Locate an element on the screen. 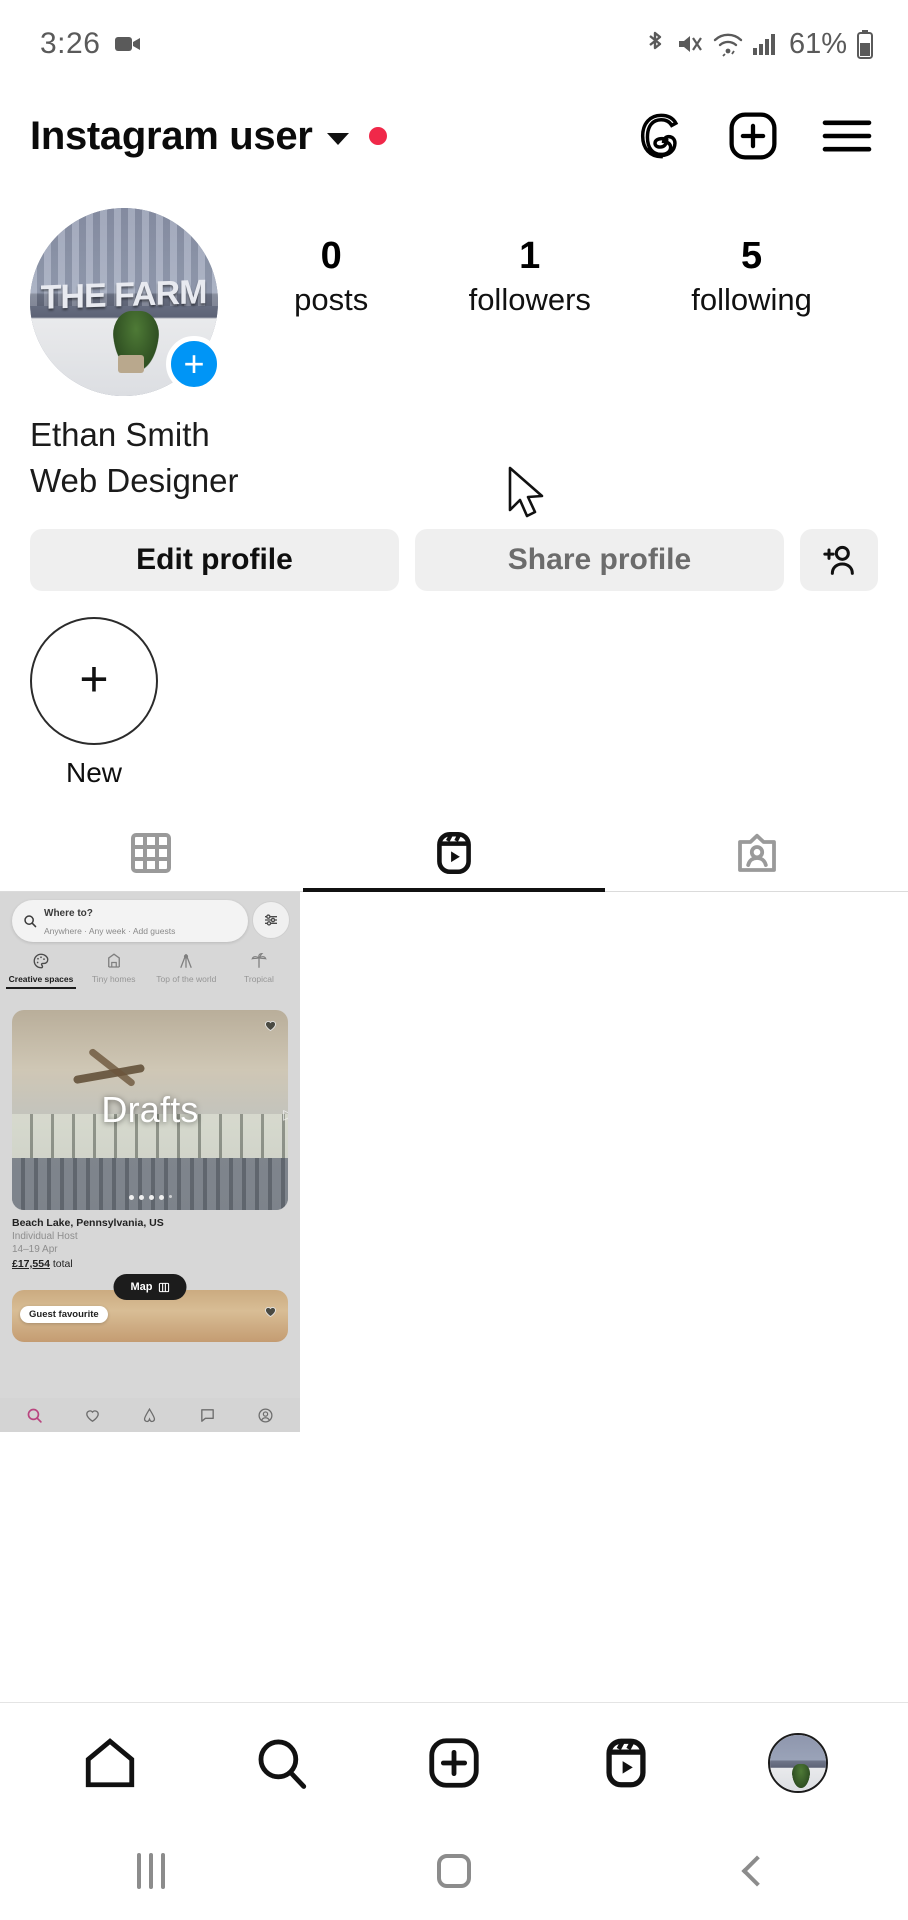 The width and height of the screenshot is (908, 1920). listing-host: Individual Host is located at coordinates (45, 1237).